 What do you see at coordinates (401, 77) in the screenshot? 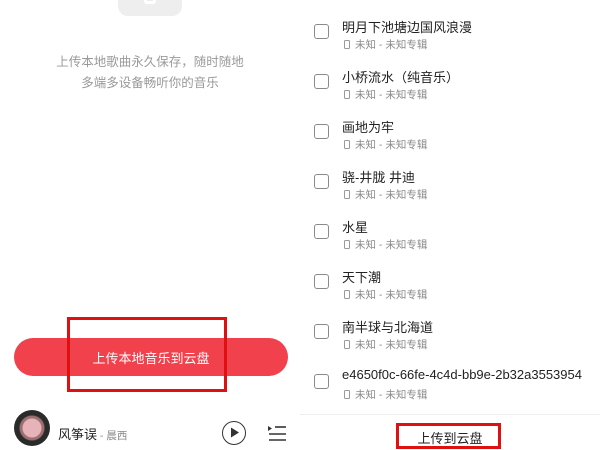
I see `song-title: 小桥流水（纯音乐）` at bounding box center [401, 77].